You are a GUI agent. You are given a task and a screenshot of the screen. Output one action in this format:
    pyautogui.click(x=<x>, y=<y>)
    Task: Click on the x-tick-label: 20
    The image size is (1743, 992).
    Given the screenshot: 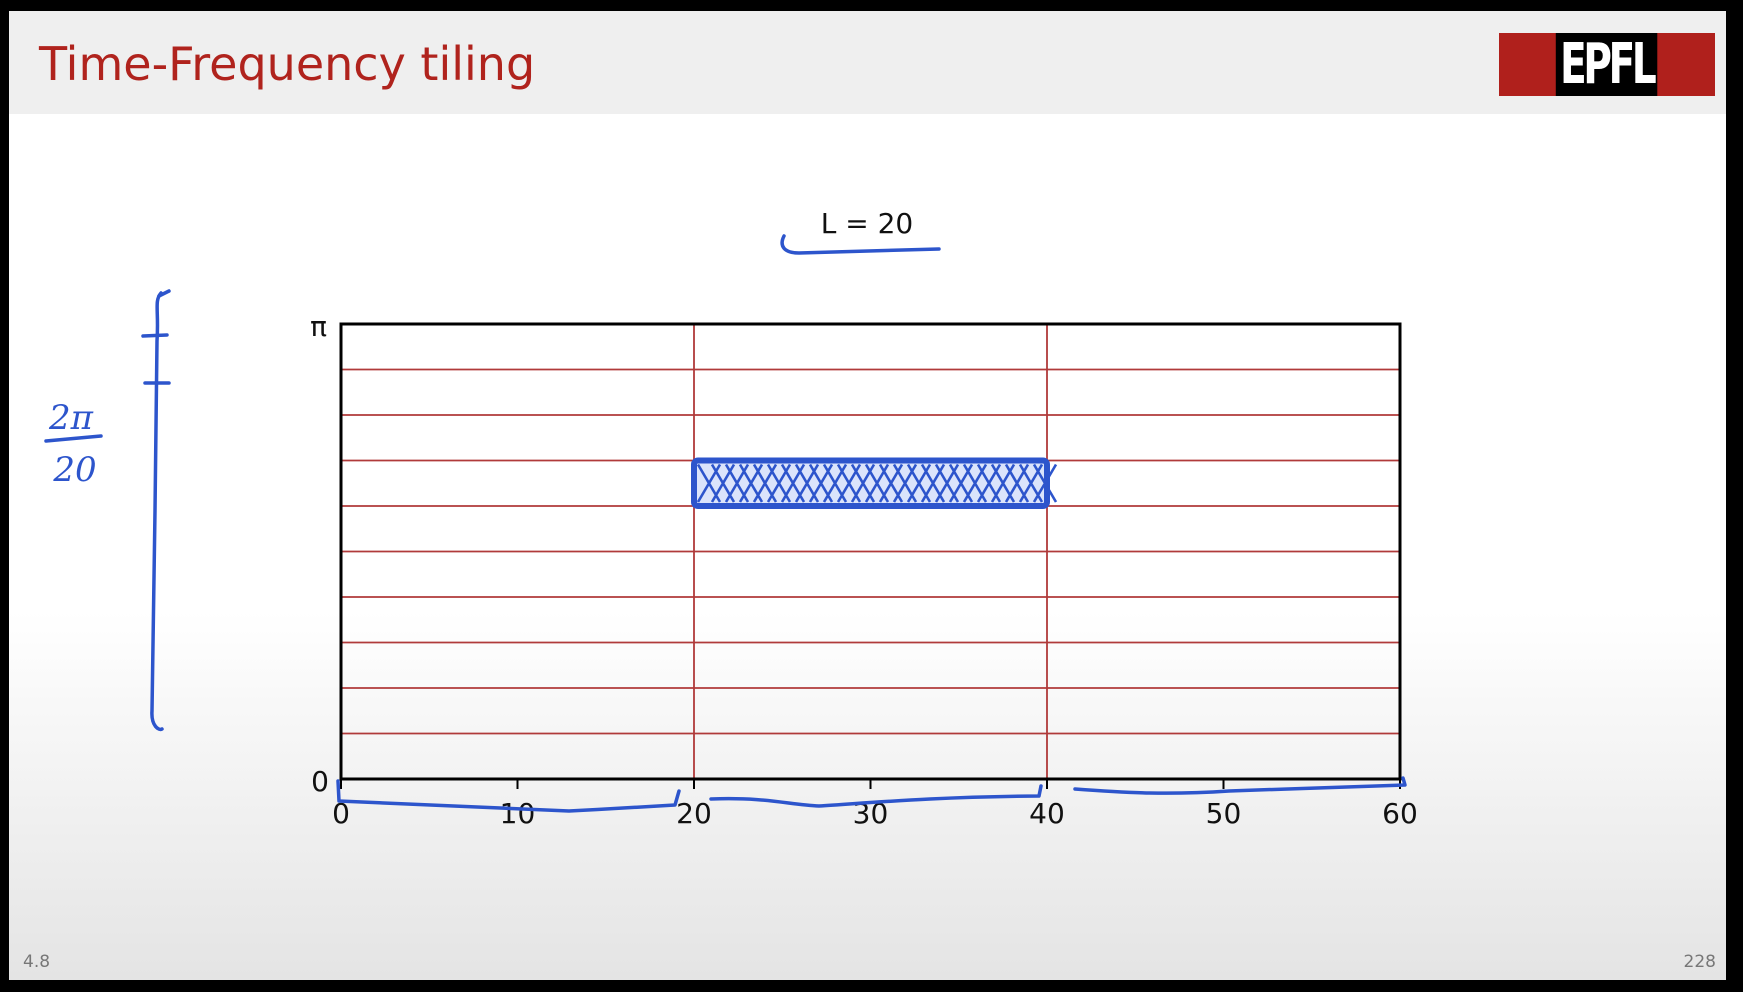 What is the action you would take?
    pyautogui.click(x=694, y=813)
    